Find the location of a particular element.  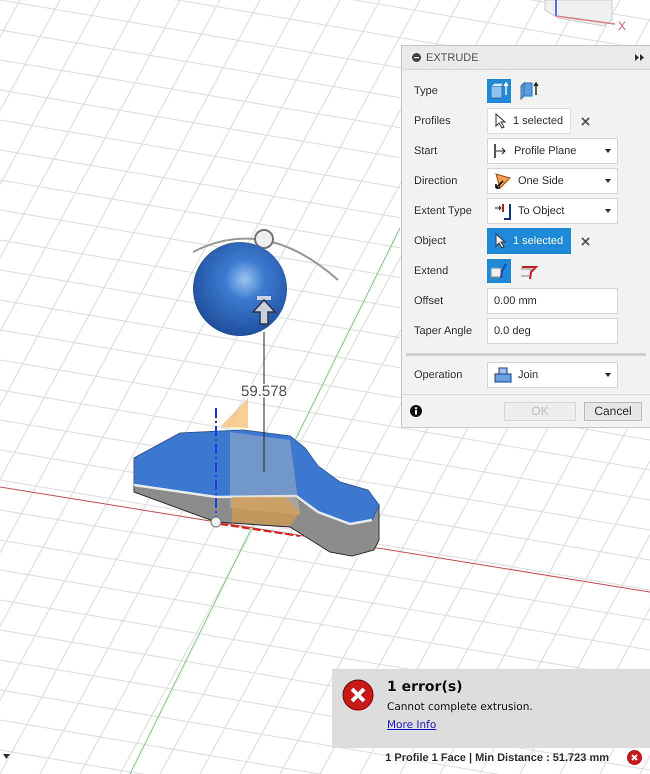

collapse-icon is located at coordinates (416, 57).